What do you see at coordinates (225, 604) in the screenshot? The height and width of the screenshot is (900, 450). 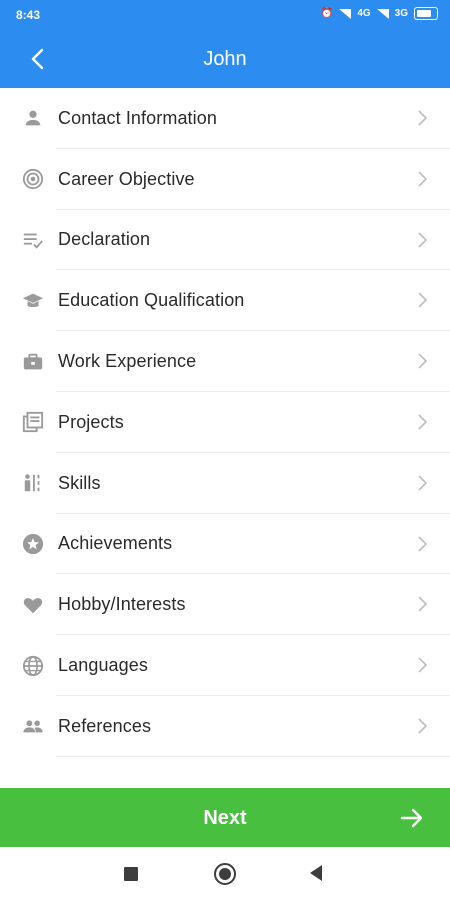 I see `menu-item-hobby-interests: Hobby/Interests` at bounding box center [225, 604].